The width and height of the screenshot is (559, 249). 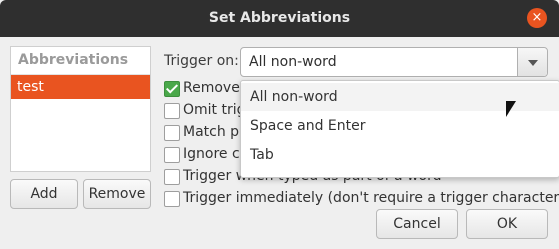 I want to click on menu-item-tab: Tab, so click(x=400, y=155).